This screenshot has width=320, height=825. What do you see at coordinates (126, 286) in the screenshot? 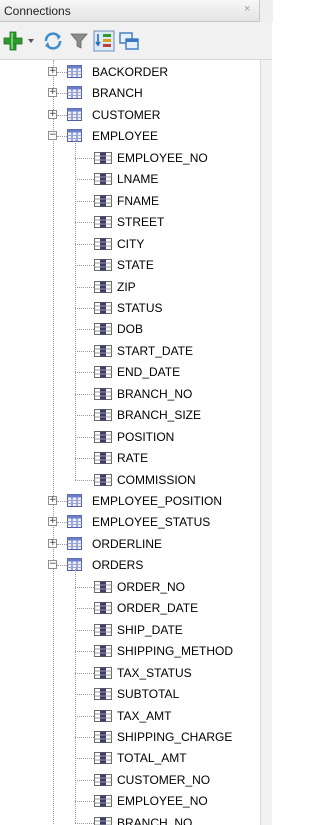
I see `column-label: ZIP` at bounding box center [126, 286].